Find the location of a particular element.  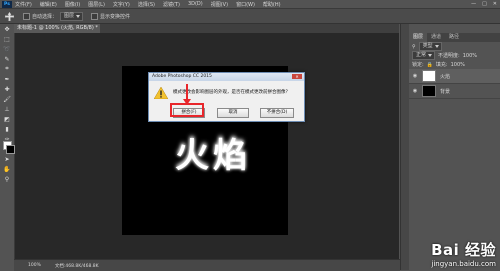

move-icon: ✥ is located at coordinates (7, 29).